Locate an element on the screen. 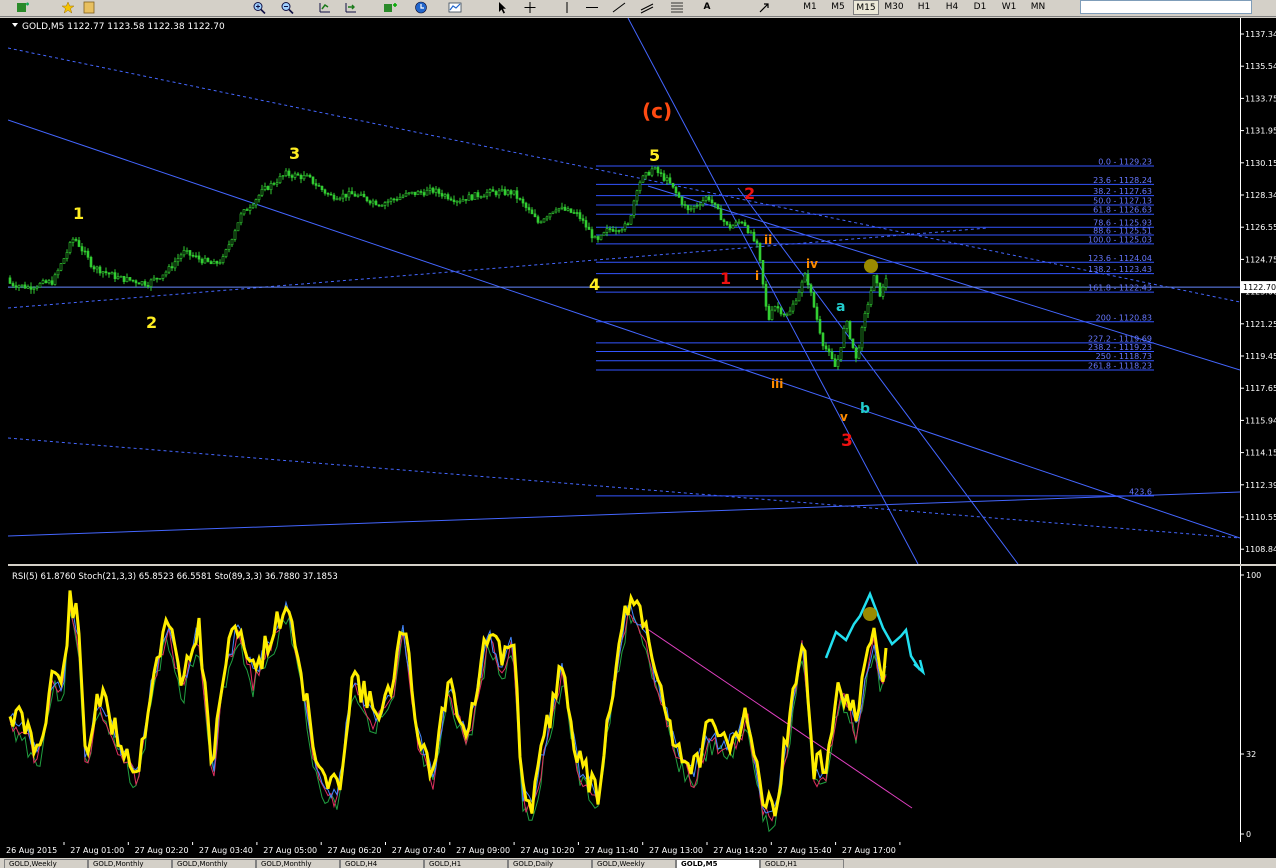  time-tick-label: 26 Aug 2015 is located at coordinates (31, 850).